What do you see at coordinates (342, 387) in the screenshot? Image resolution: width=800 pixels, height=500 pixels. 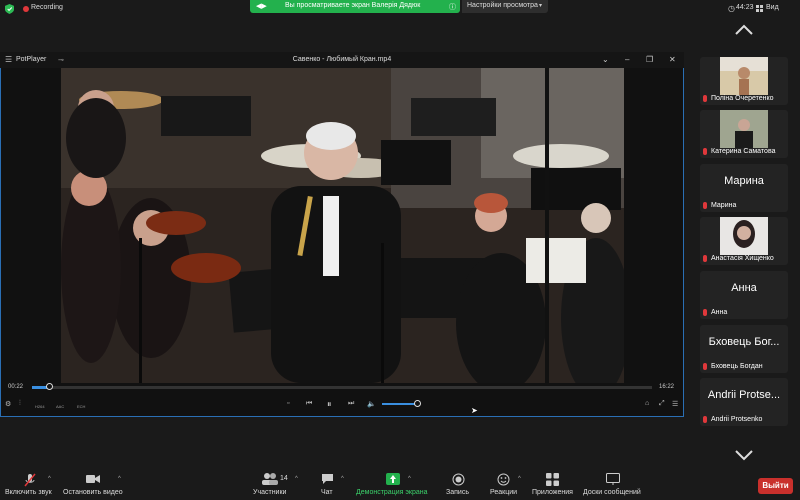 I see `seek-bar` at bounding box center [342, 387].